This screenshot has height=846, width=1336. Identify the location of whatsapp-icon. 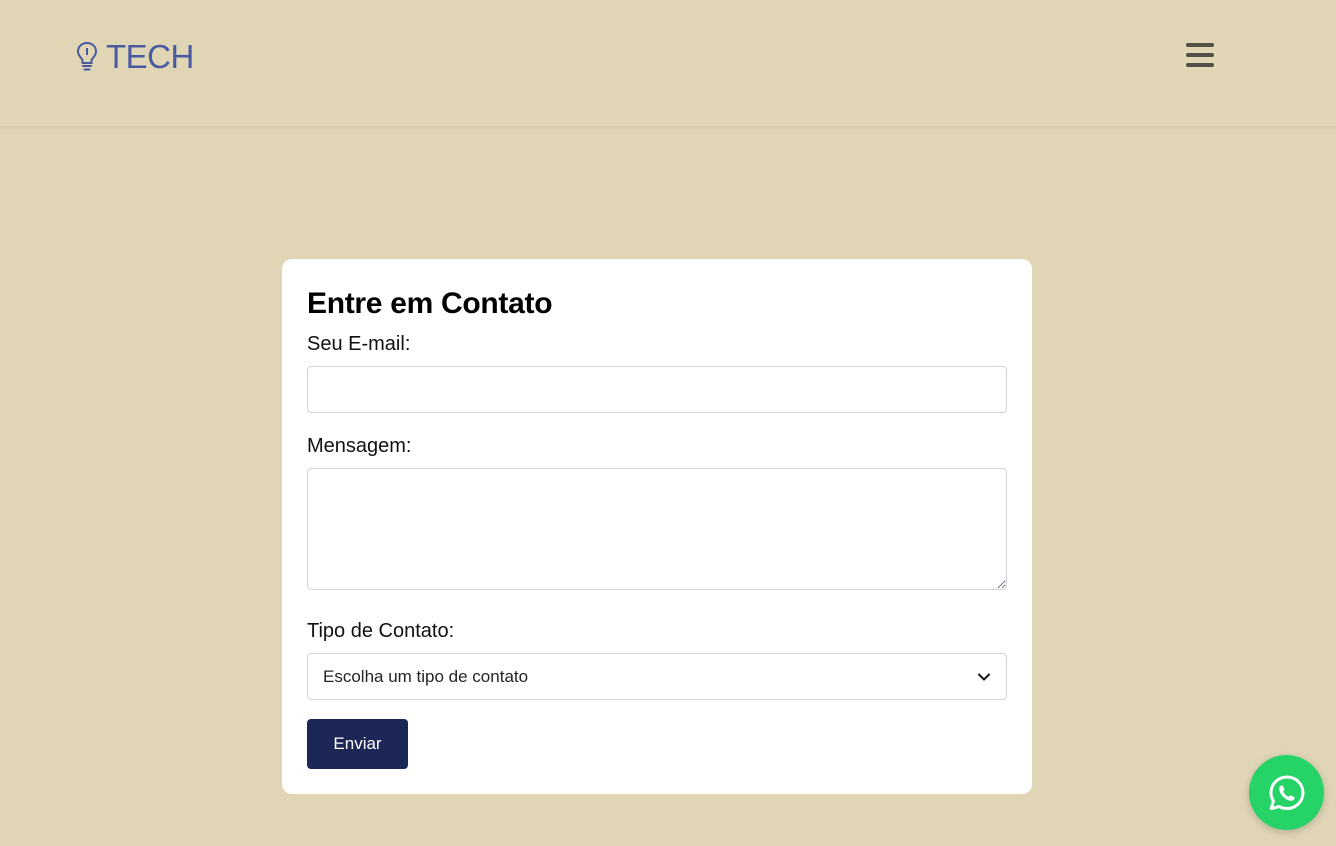
(1286, 792).